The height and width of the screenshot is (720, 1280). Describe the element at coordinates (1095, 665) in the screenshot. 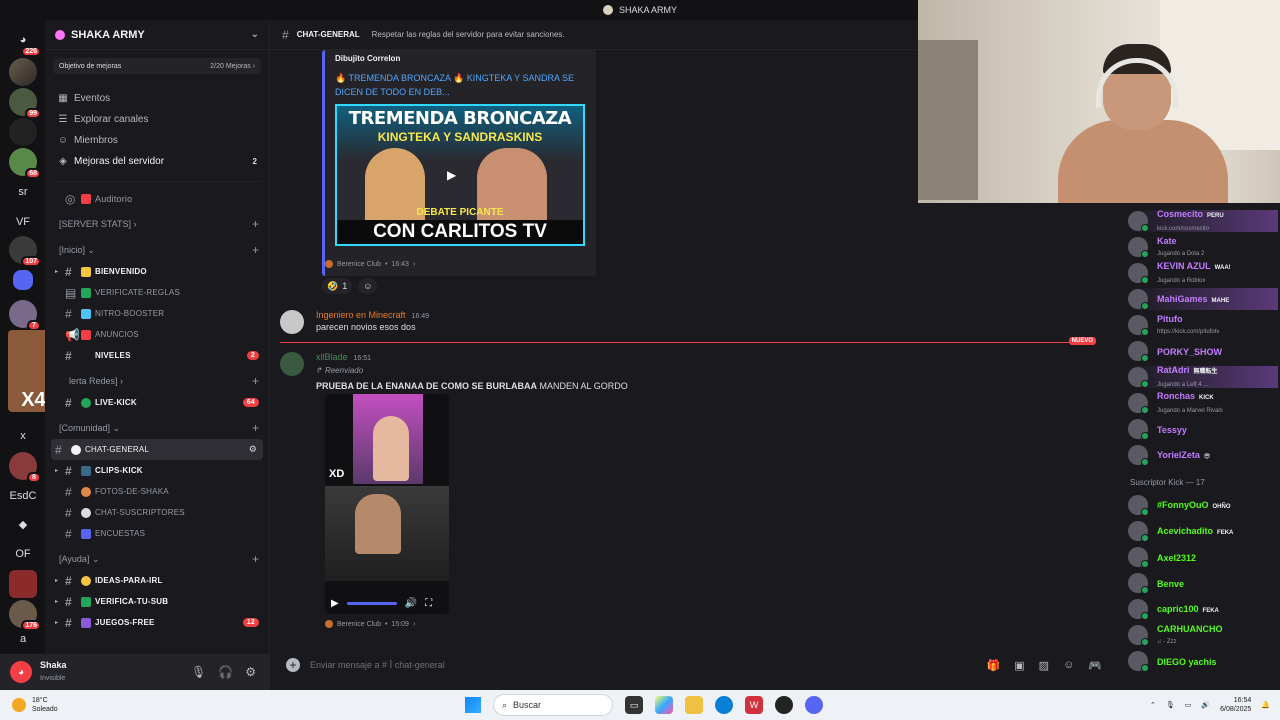

I see `activity-icon: 🎮` at that location.